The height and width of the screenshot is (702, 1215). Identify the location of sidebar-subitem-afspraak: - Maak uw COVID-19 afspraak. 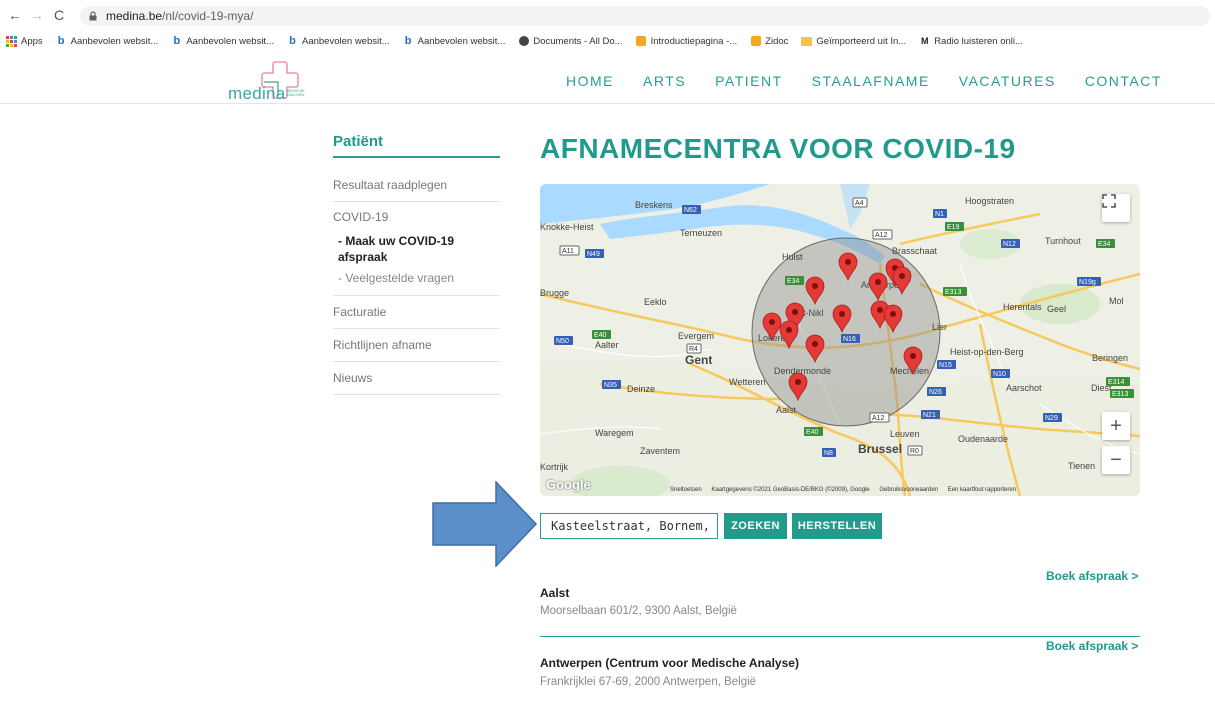
(418, 249).